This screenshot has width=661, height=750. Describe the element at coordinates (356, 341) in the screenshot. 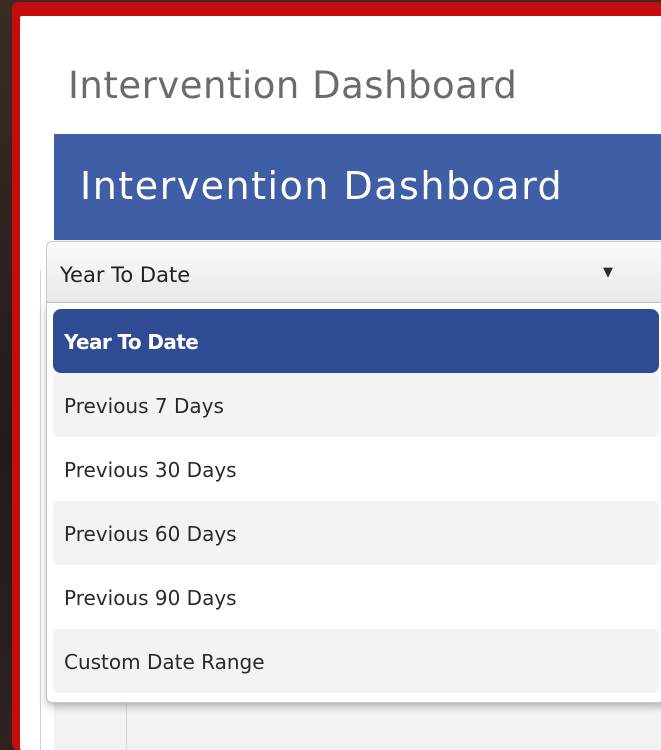

I see `dropdown-option-year-to-date: Year To Date` at that location.